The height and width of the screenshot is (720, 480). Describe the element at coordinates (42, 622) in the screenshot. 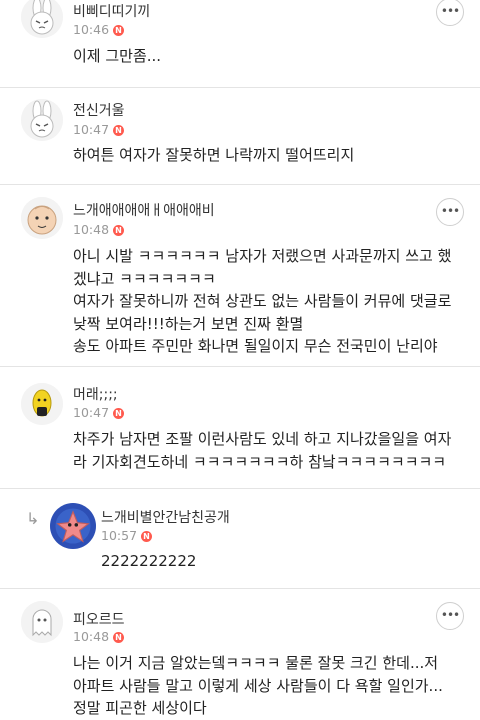

I see `ghost-avatar-icon` at that location.